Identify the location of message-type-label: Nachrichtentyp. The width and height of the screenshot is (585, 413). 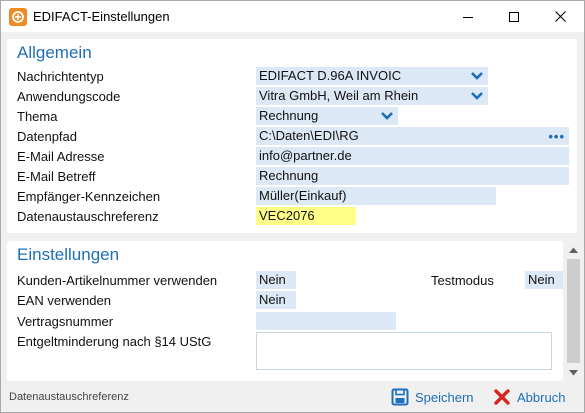
(60, 76).